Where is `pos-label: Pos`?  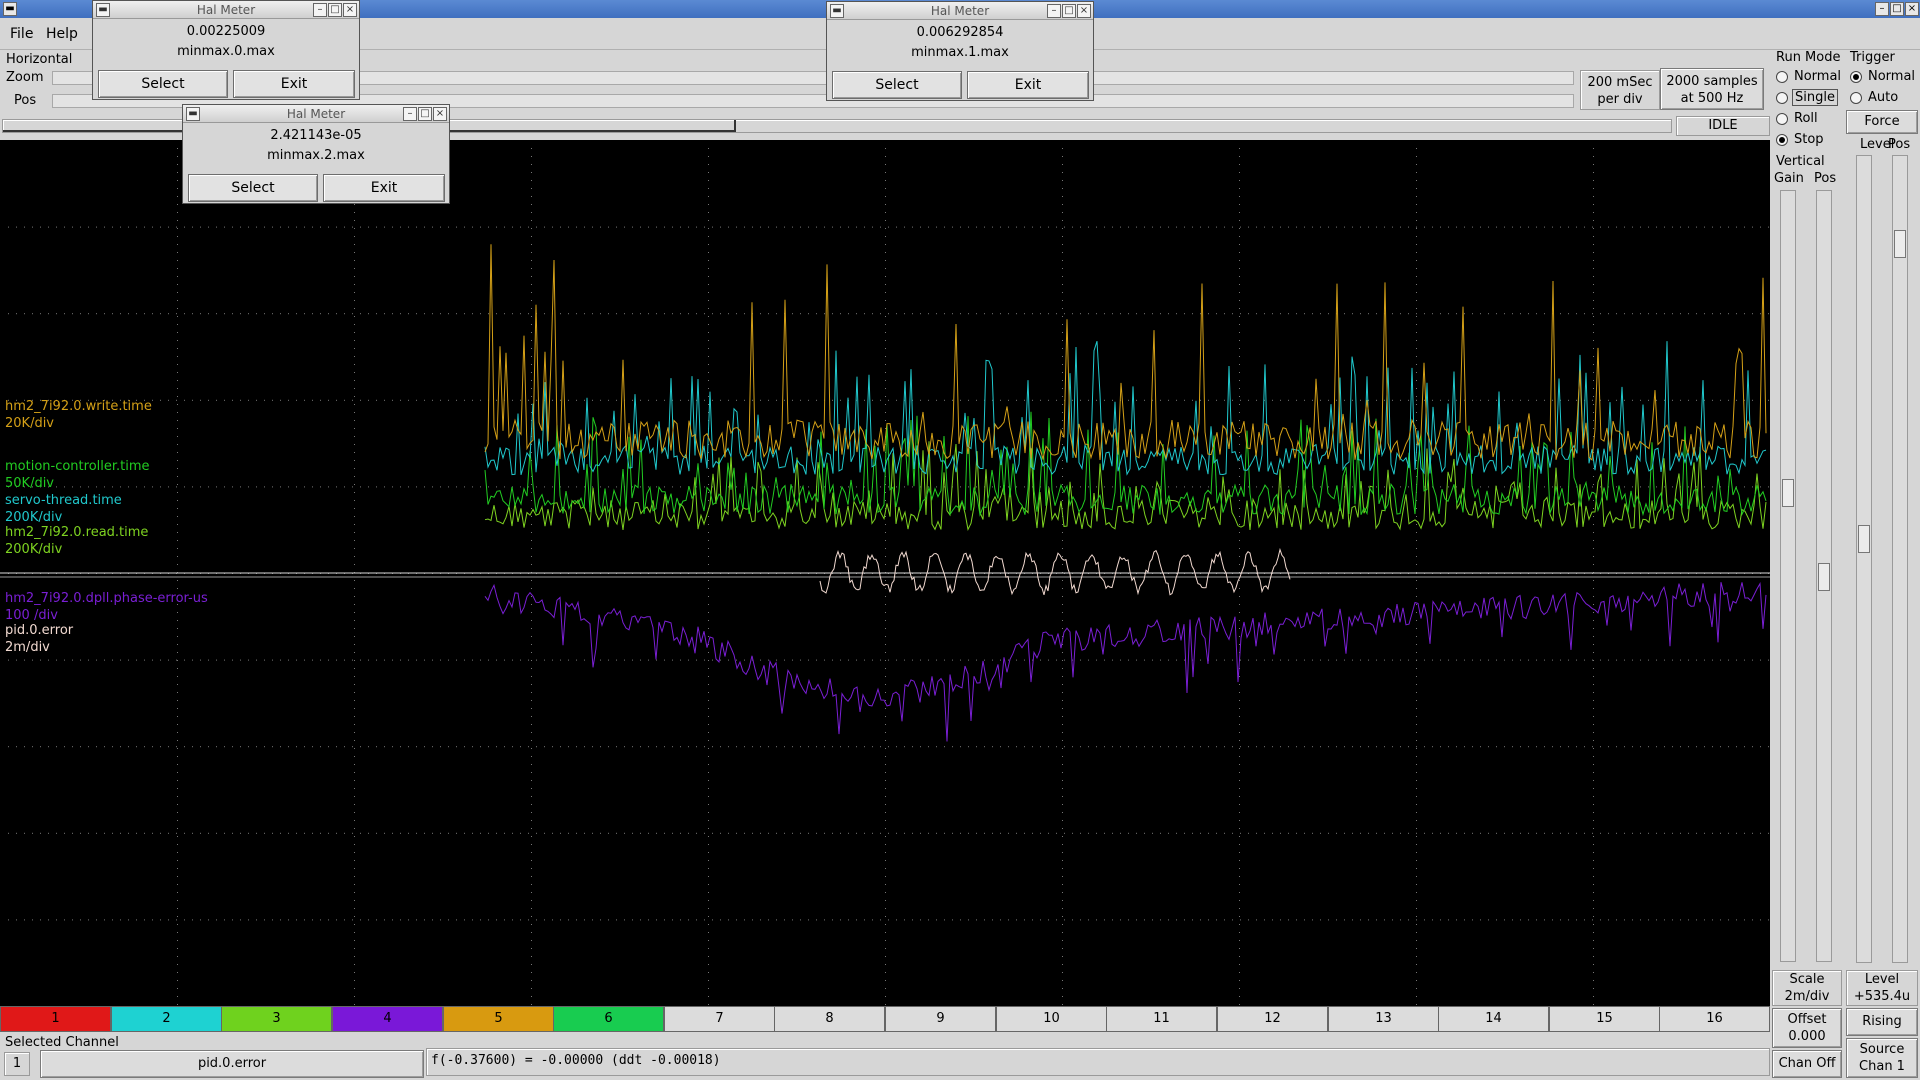 pos-label: Pos is located at coordinates (25, 100).